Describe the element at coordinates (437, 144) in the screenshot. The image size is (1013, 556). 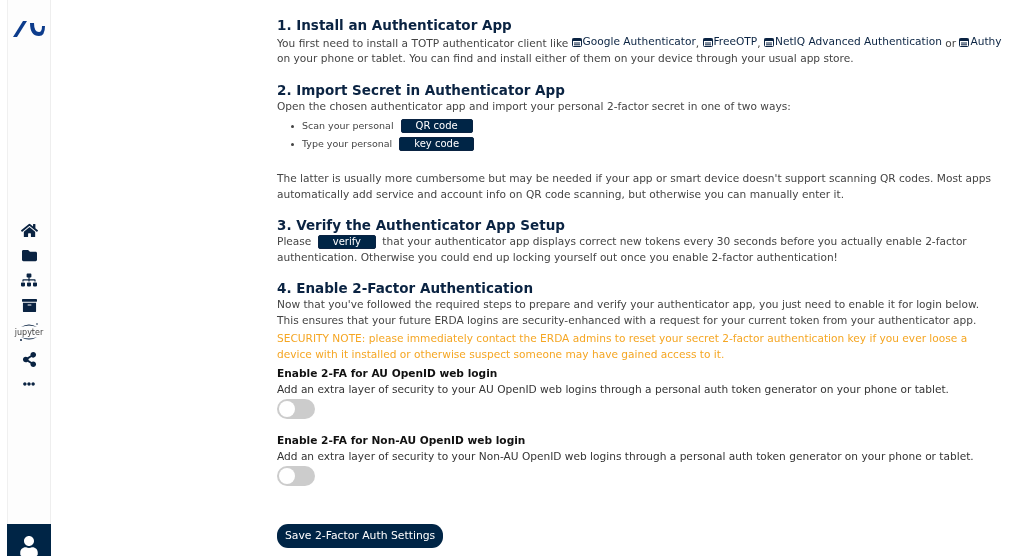
I see `code-button: key code` at that location.